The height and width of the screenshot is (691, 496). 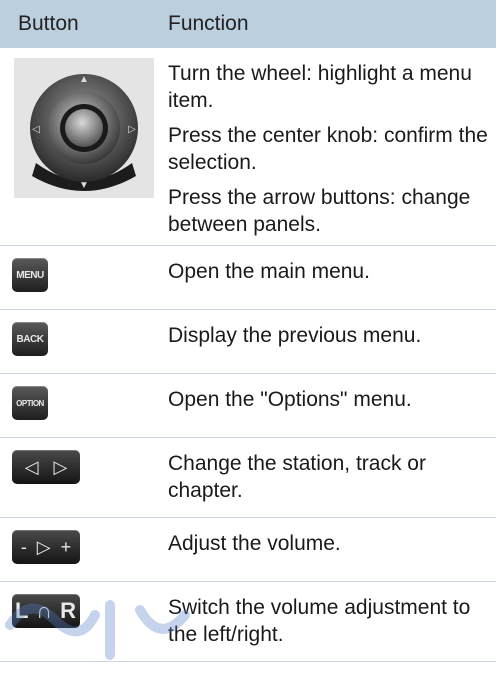 What do you see at coordinates (320, 87) in the screenshot?
I see `controller-line-1: Turn the wheel: highlight a menu item.` at bounding box center [320, 87].